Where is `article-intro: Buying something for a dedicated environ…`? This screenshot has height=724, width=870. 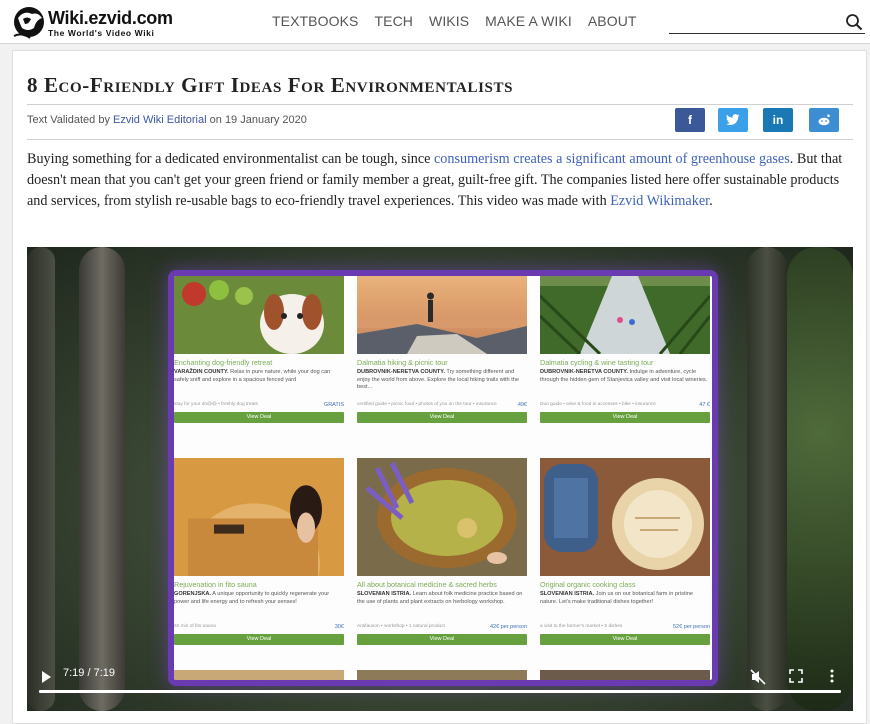 article-intro: Buying something for a dedicated environ… is located at coordinates (439, 180).